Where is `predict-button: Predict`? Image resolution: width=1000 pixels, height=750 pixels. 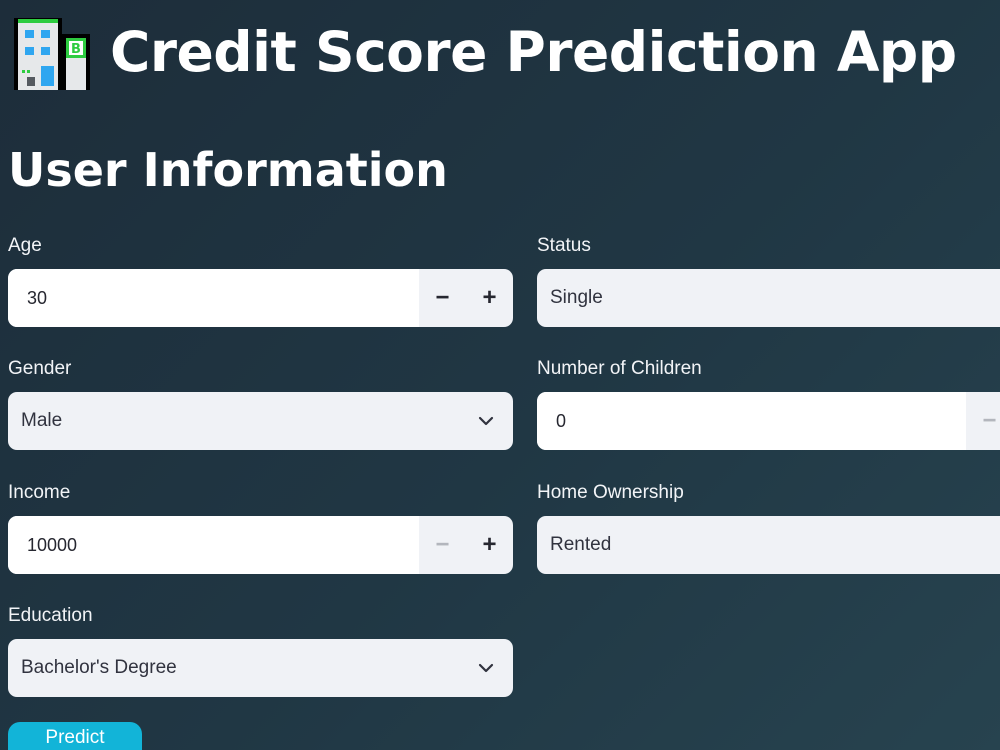 predict-button: Predict is located at coordinates (75, 736).